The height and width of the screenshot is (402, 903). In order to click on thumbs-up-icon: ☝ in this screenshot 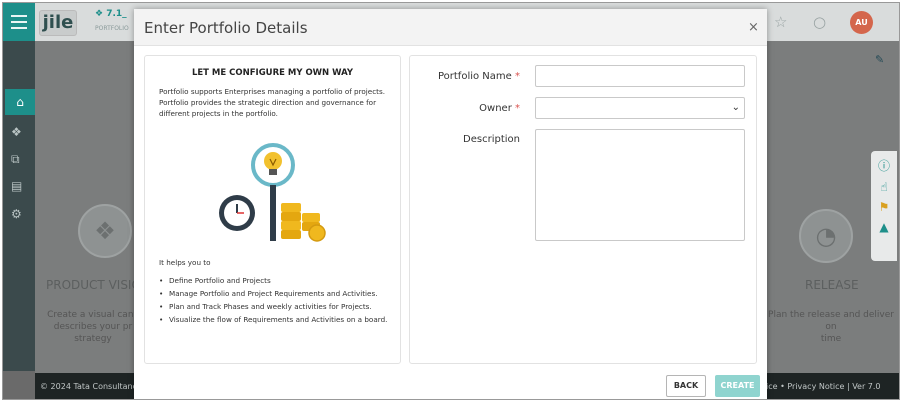, I will do `click(884, 187)`.